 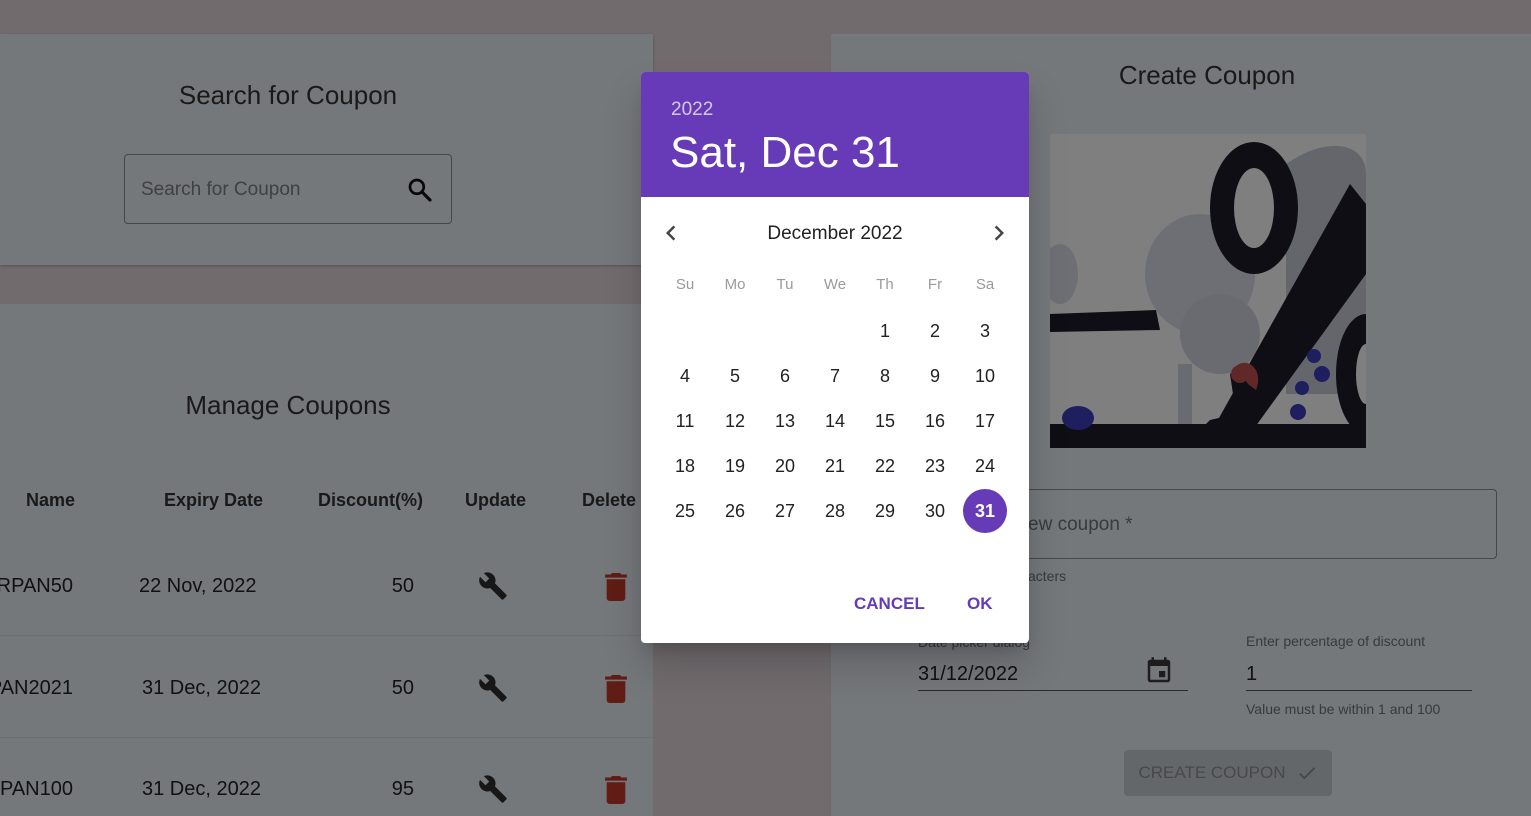 What do you see at coordinates (735, 284) in the screenshot?
I see `weekday-label: Mo` at bounding box center [735, 284].